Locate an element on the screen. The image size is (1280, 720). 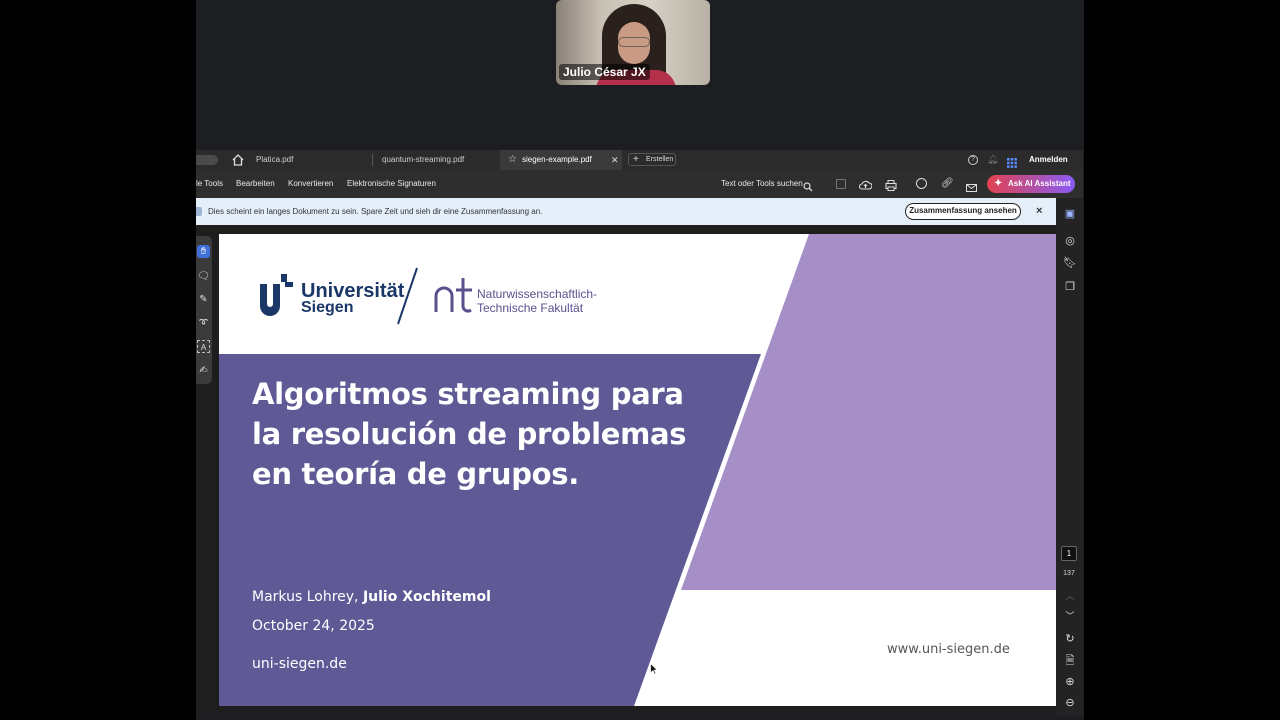
sign-in-link: Anmelden is located at coordinates (1048, 160).